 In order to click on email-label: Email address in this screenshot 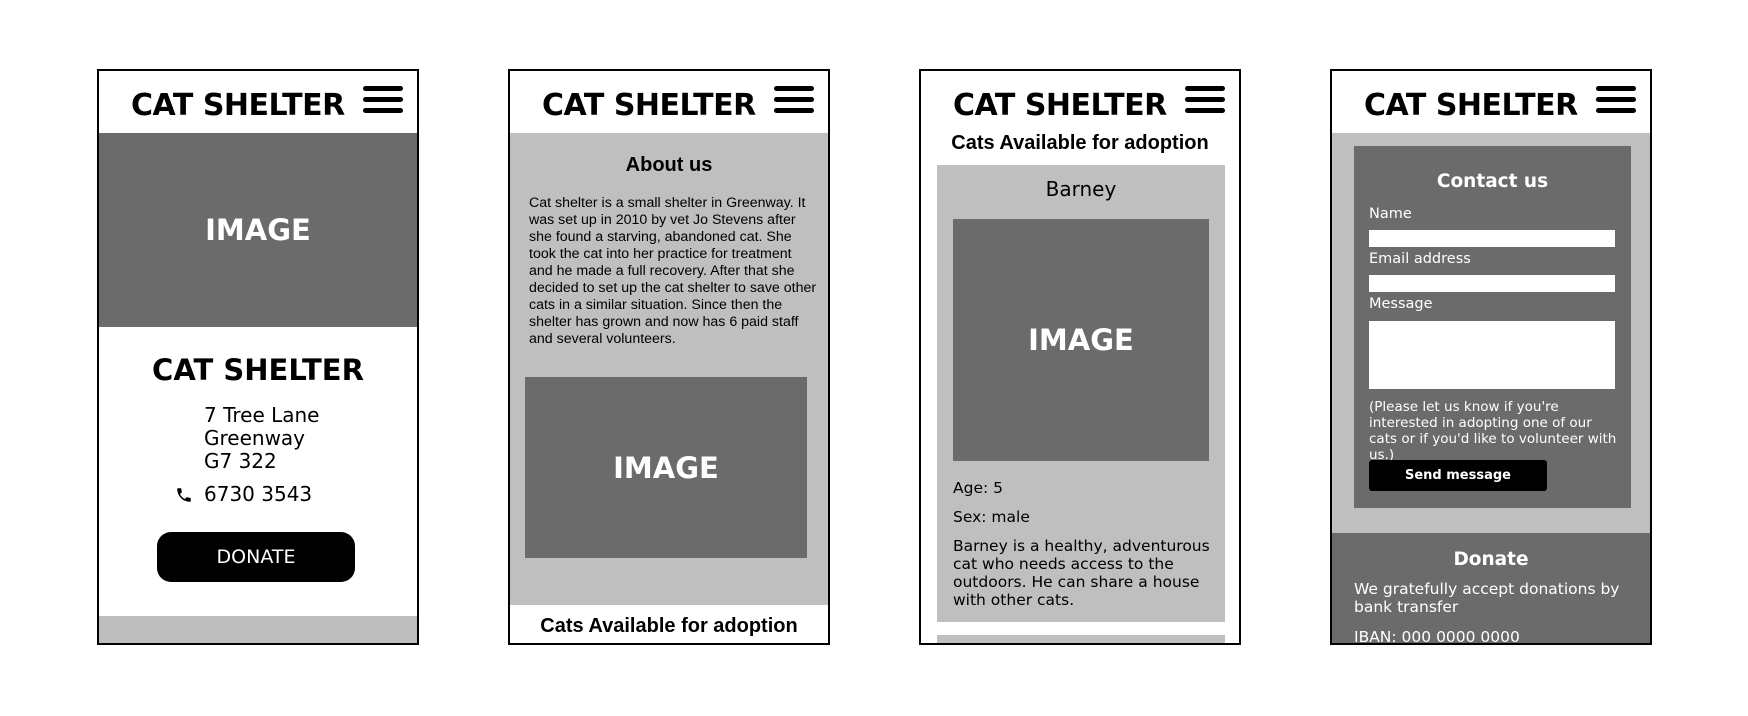, I will do `click(1420, 259)`.